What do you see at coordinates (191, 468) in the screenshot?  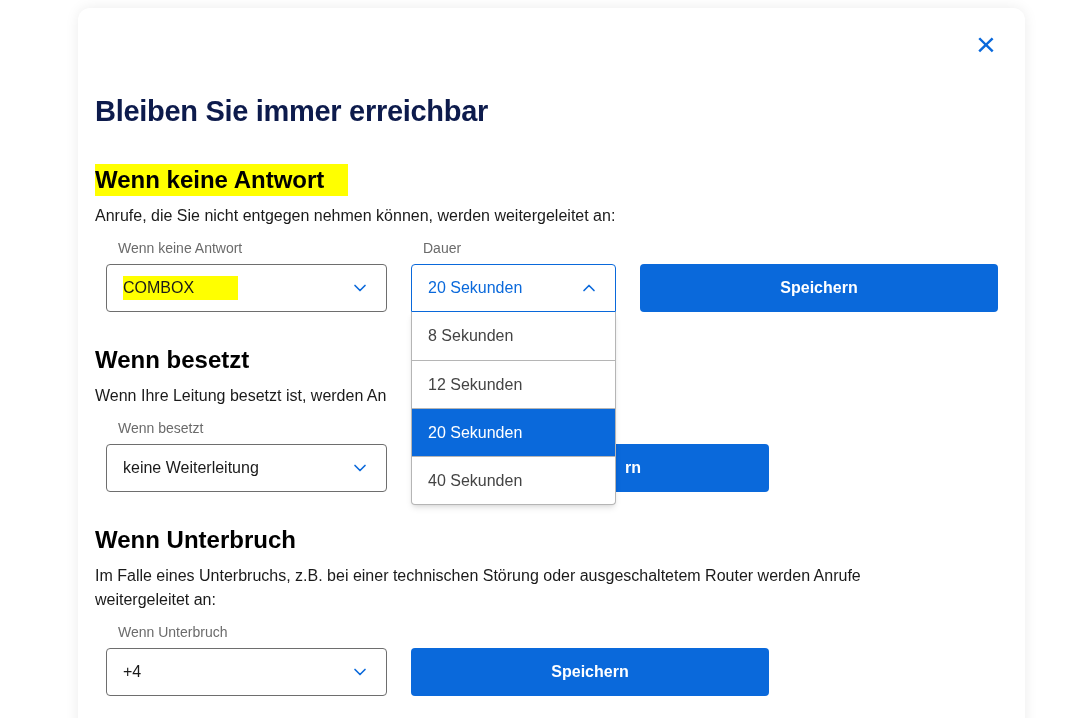 I see `select-value: keine Weiterleitung` at bounding box center [191, 468].